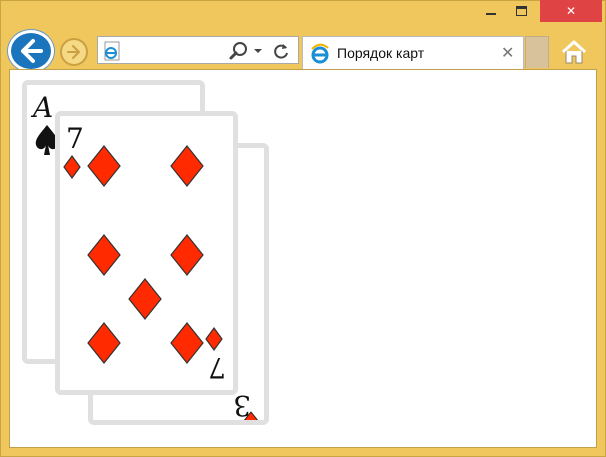  Describe the element at coordinates (537, 52) in the screenshot. I see `new-tab-button` at that location.